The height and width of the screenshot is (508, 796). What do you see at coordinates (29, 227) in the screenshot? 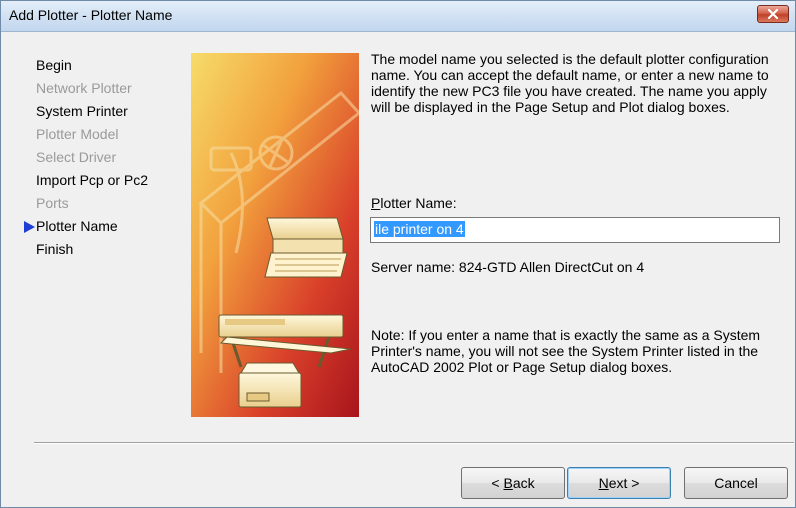
I see `arrow-right-icon` at bounding box center [29, 227].